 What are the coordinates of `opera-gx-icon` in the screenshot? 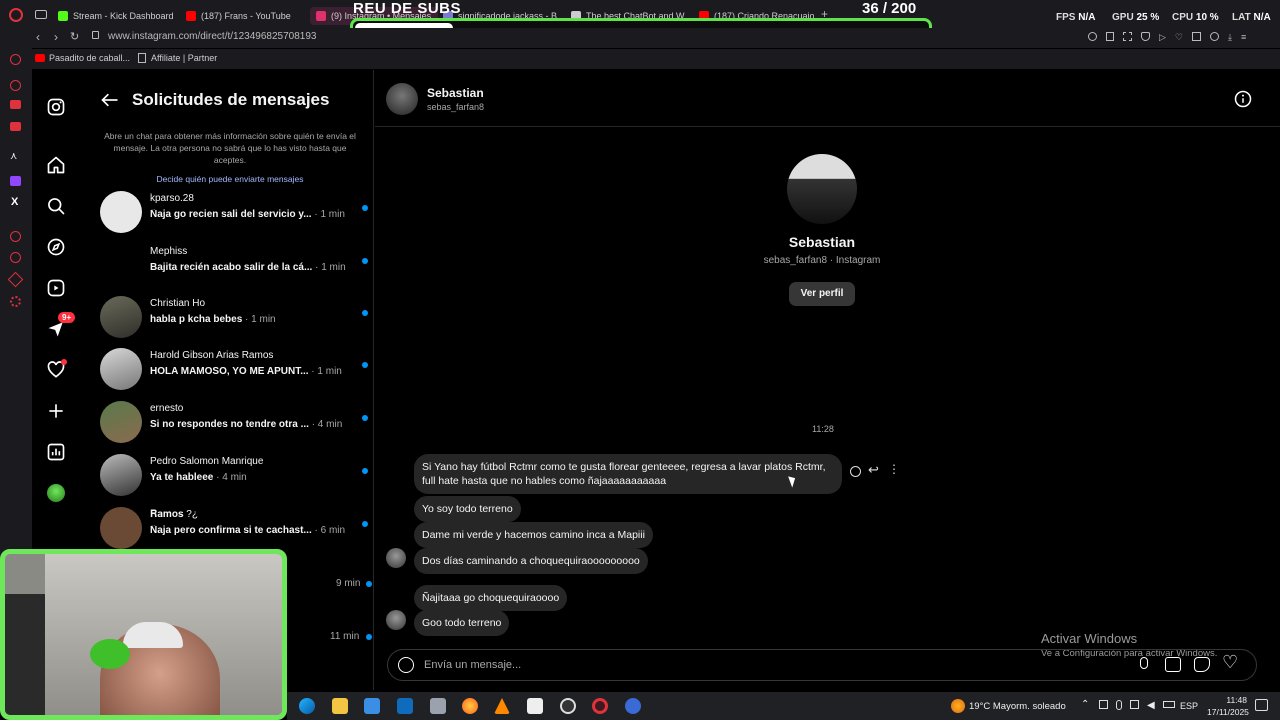 It's located at (633, 706).